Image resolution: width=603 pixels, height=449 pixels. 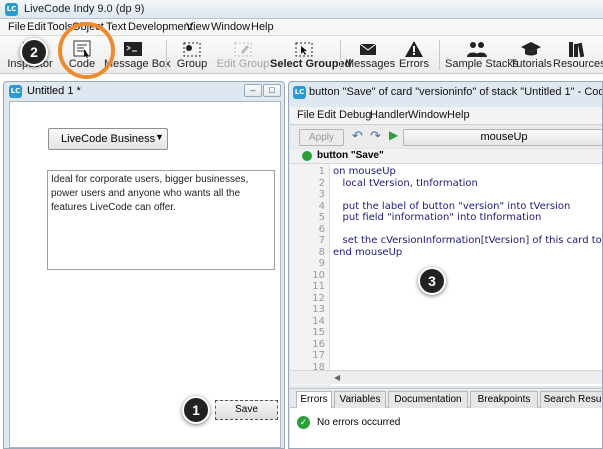 I want to click on code-button: Code, so click(x=82, y=55).